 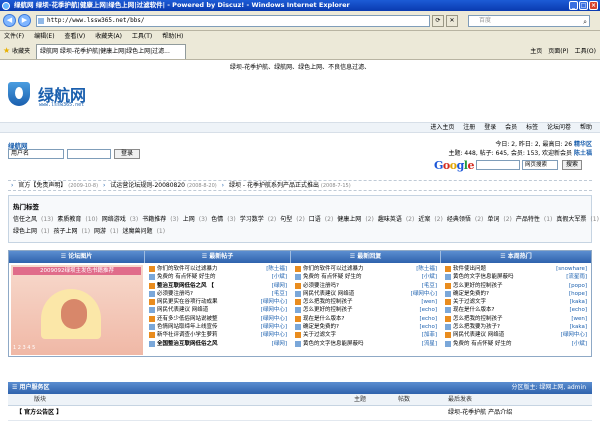 What do you see at coordinates (442, 127) in the screenshot?
I see `nav-enter-home: 进入主页` at bounding box center [442, 127].